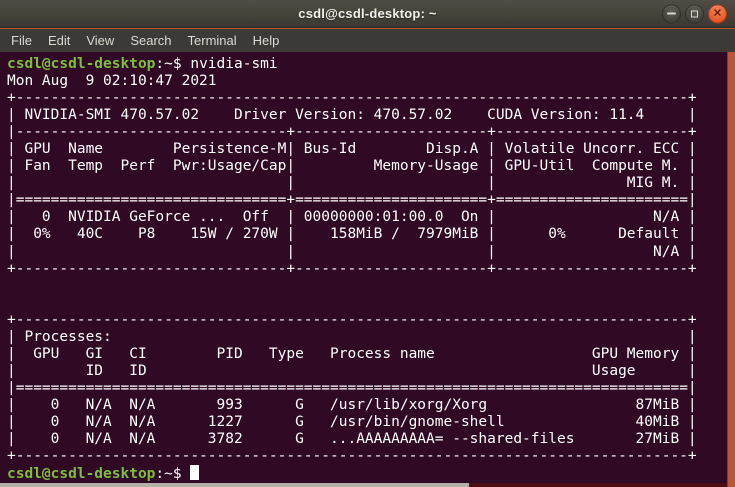 The width and height of the screenshot is (735, 487). I want to click on menu-view: View, so click(100, 40).